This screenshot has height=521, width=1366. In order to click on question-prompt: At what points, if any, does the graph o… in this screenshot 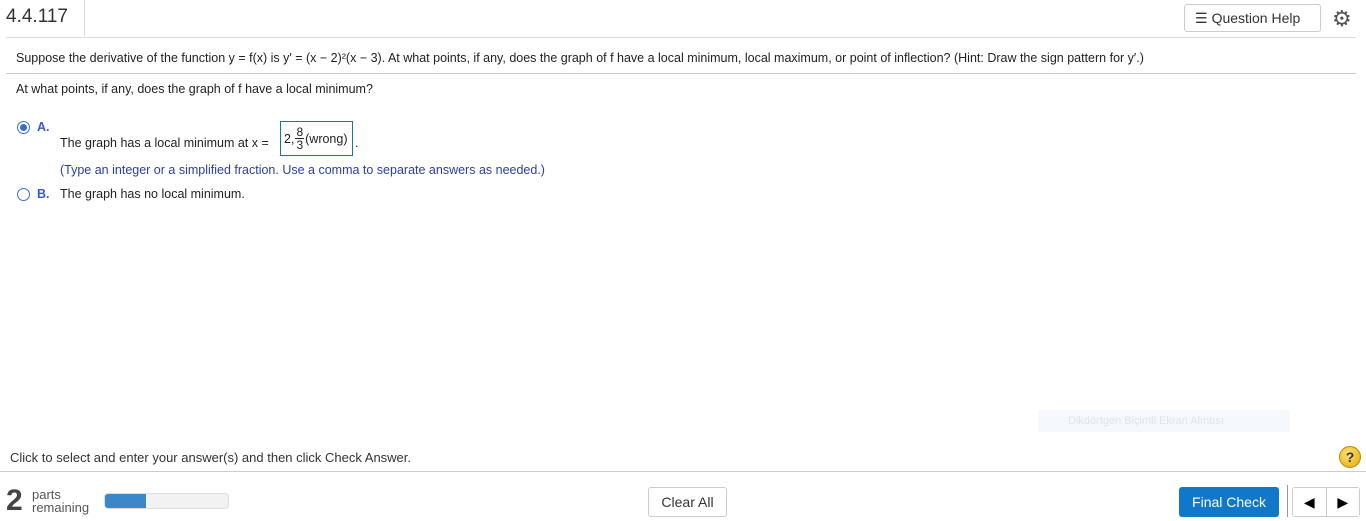, I will do `click(194, 89)`.